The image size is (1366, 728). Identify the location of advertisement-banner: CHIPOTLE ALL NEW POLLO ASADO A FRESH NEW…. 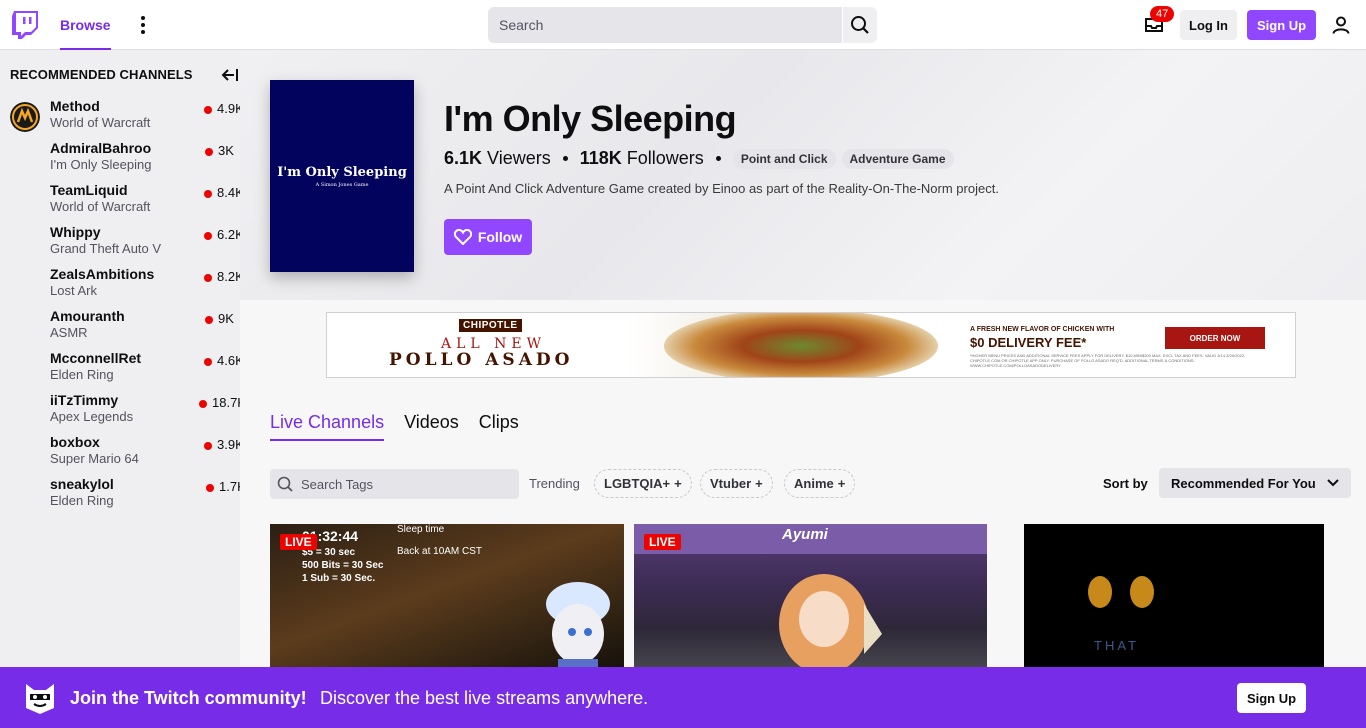
(811, 345).